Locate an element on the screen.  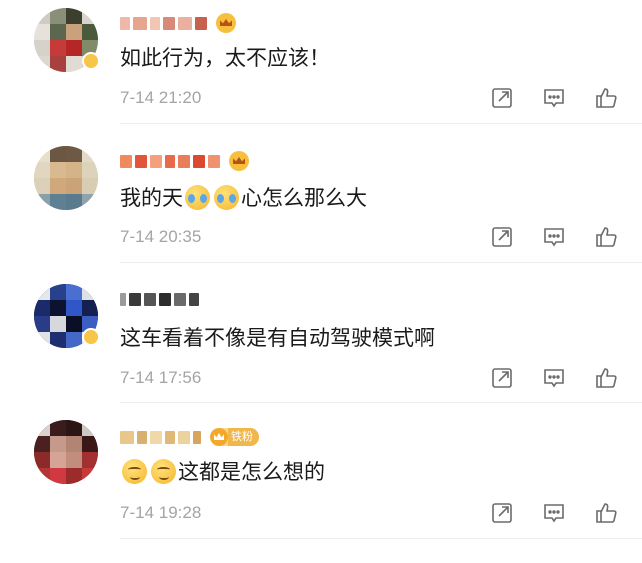
comment-text: 我的天 心怎么那么大 is located at coordinates (243, 197).